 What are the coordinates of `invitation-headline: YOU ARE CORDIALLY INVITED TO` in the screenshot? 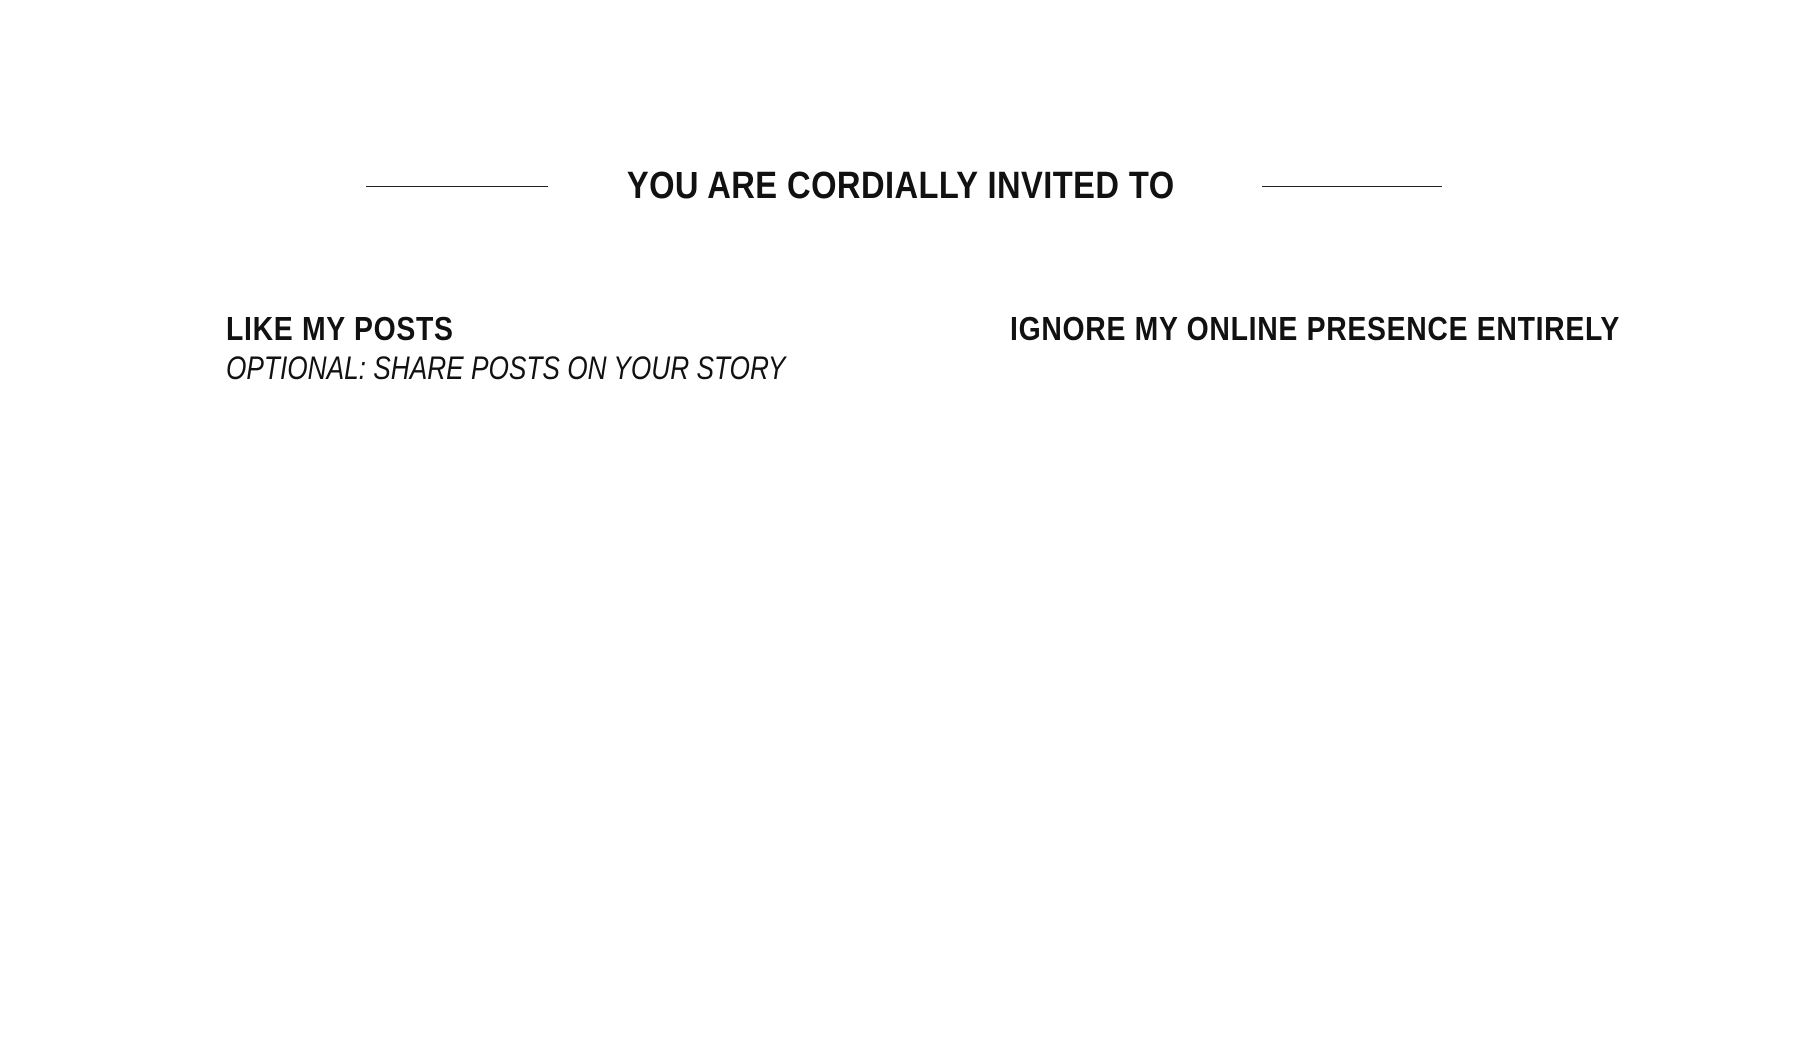 It's located at (900, 186).